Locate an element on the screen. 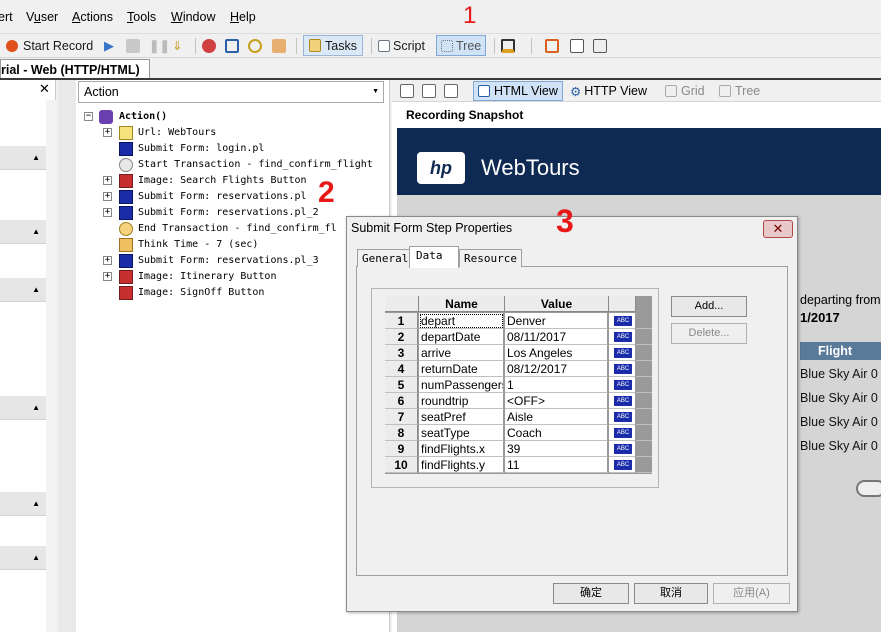 Image resolution: width=881 pixels, height=632 pixels. script-document-tab: rial - Web (HTTP/HTML) is located at coordinates (75, 69).